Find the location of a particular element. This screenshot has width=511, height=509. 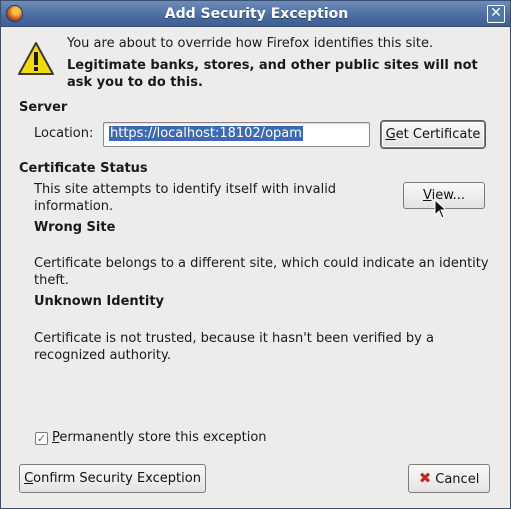

check-icon: ✓ is located at coordinates (41, 438).